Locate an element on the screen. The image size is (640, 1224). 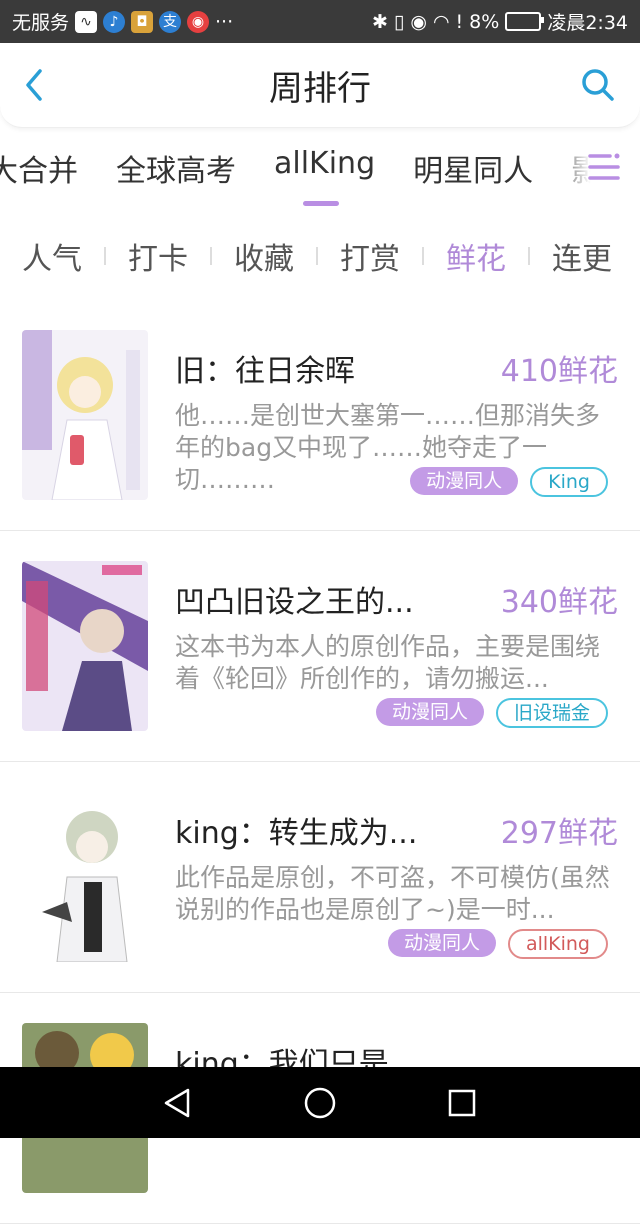
shield-app-icon: ◘ is located at coordinates (142, 21).